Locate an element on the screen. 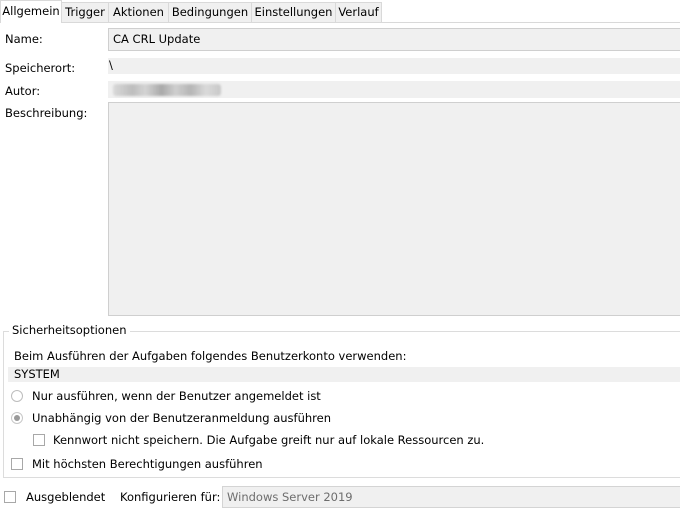 The height and width of the screenshot is (509, 680). name-label: Name: is located at coordinates (24, 39).